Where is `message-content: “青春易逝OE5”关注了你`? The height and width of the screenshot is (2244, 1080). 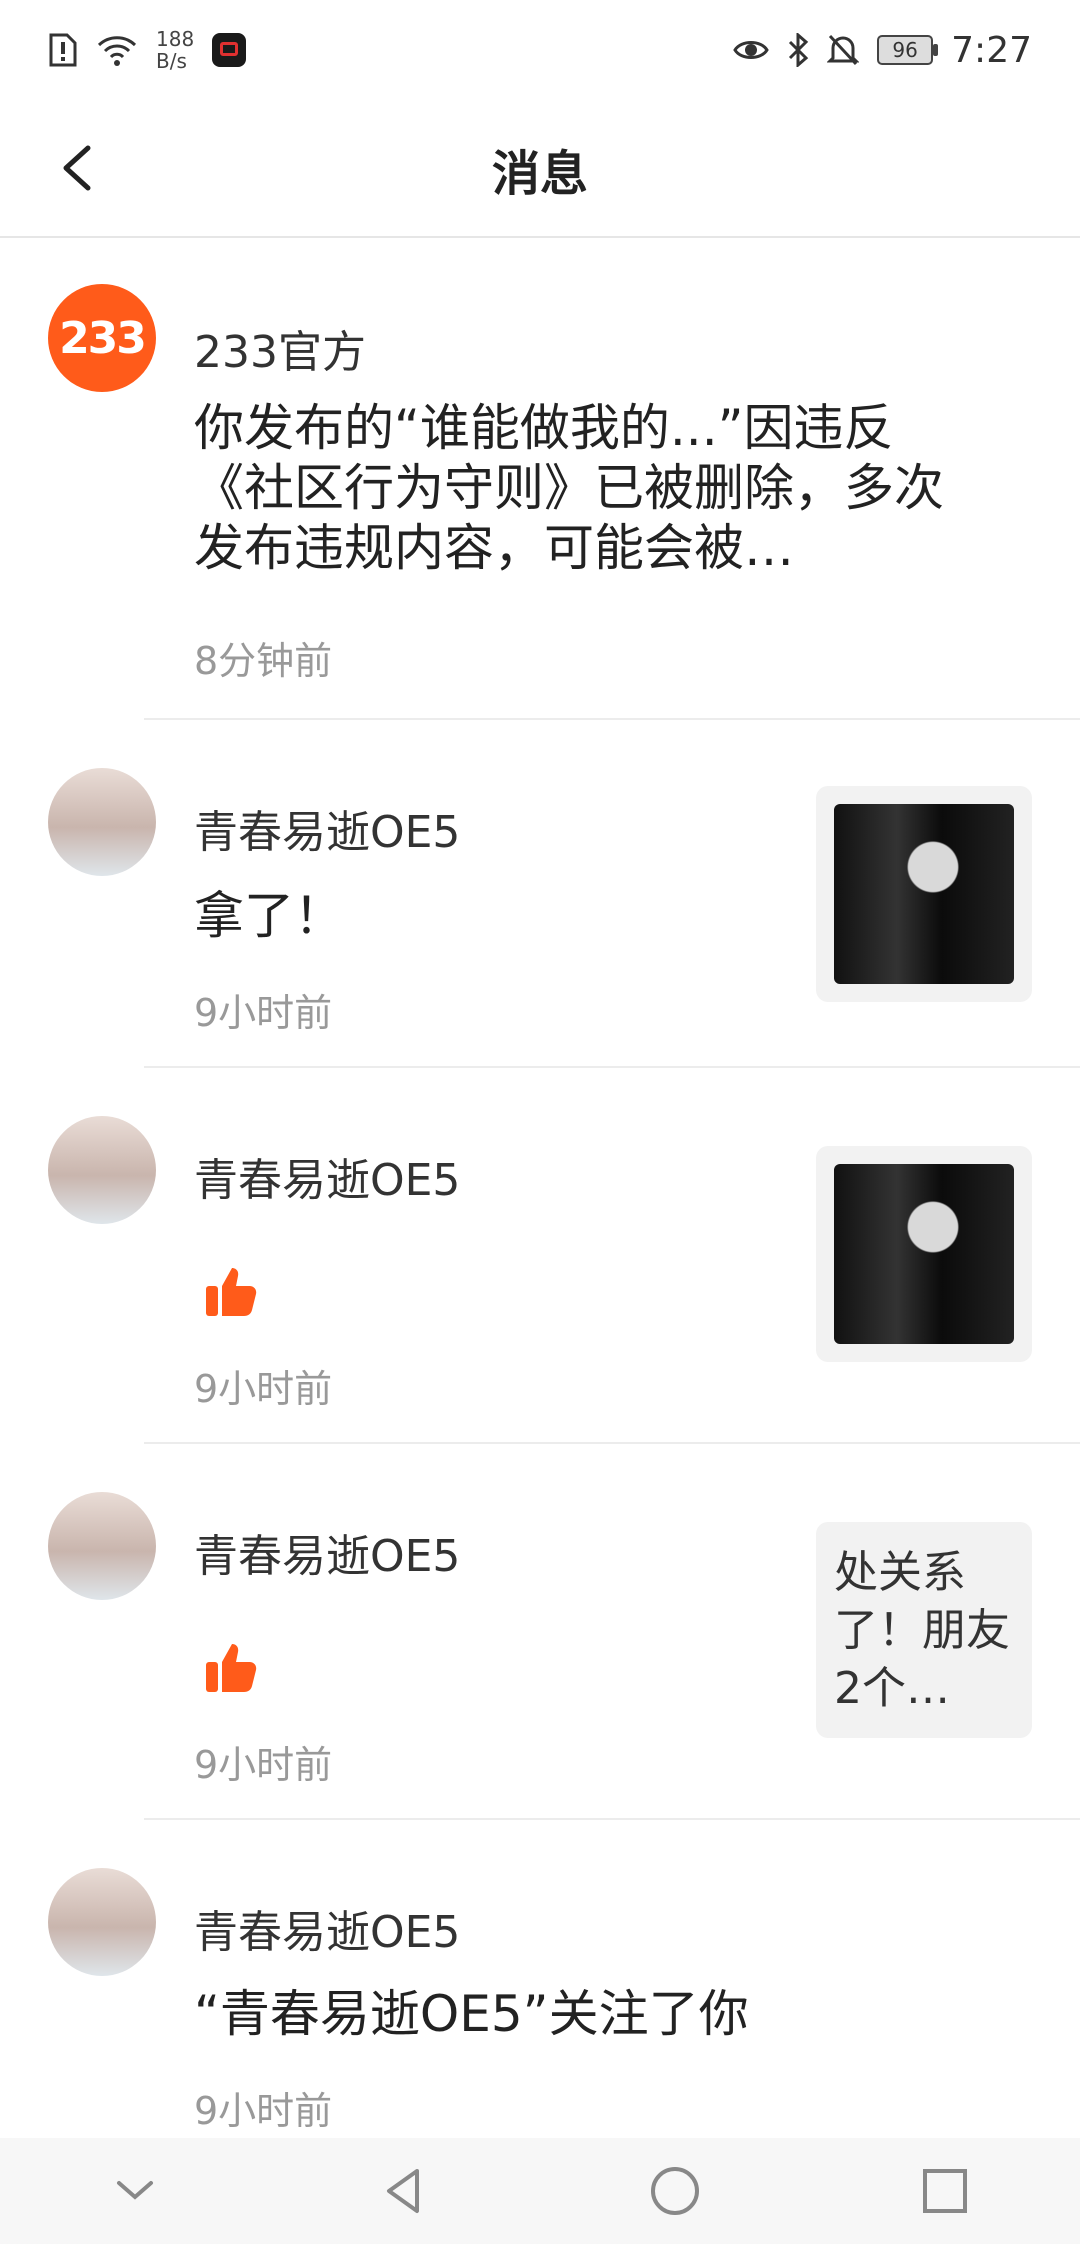 message-content: “青春易逝OE5”关注了你 is located at coordinates (471, 2014).